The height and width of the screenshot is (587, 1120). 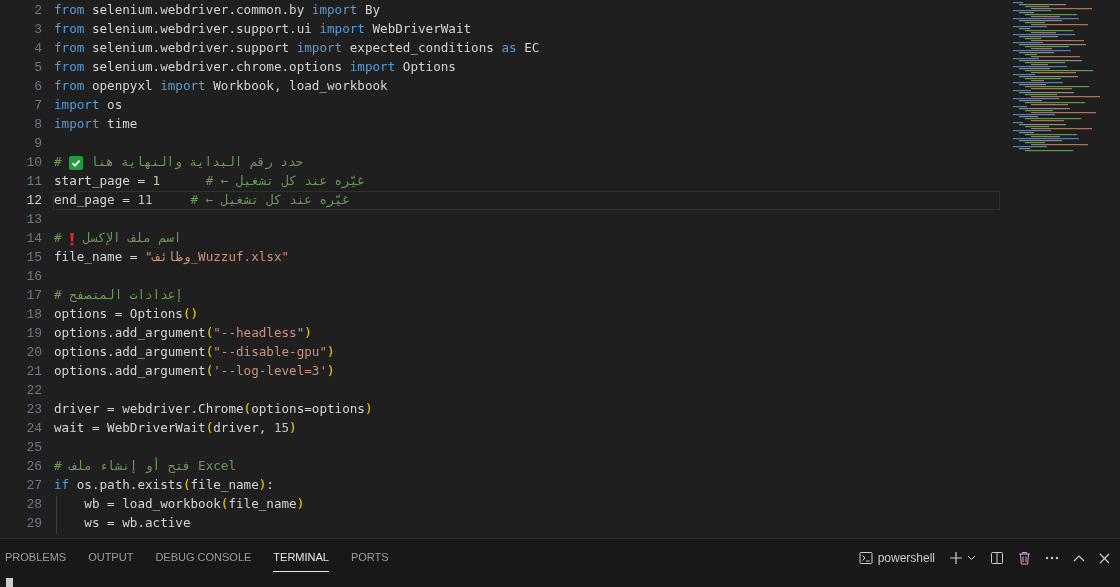 What do you see at coordinates (37, 10) in the screenshot?
I see `line-number: 2` at bounding box center [37, 10].